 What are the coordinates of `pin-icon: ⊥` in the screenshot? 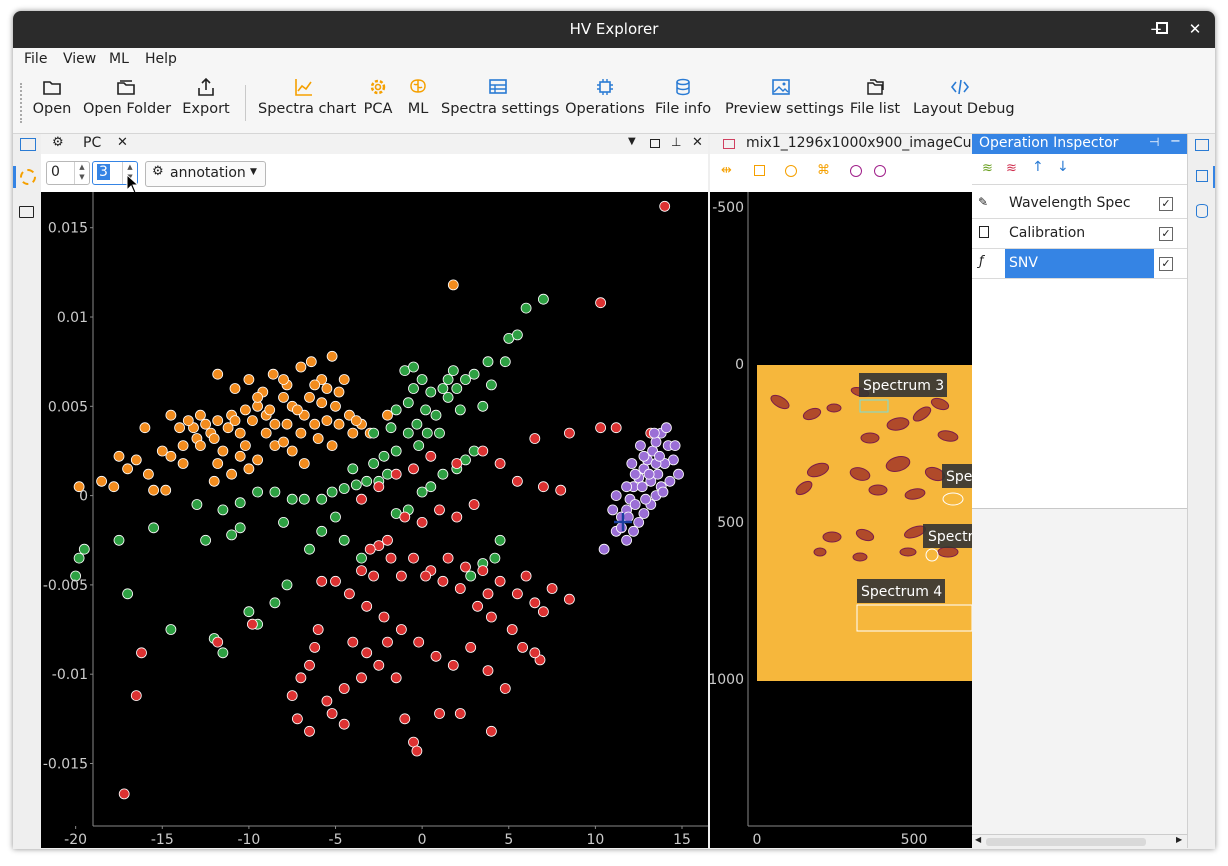 It's located at (676, 142).